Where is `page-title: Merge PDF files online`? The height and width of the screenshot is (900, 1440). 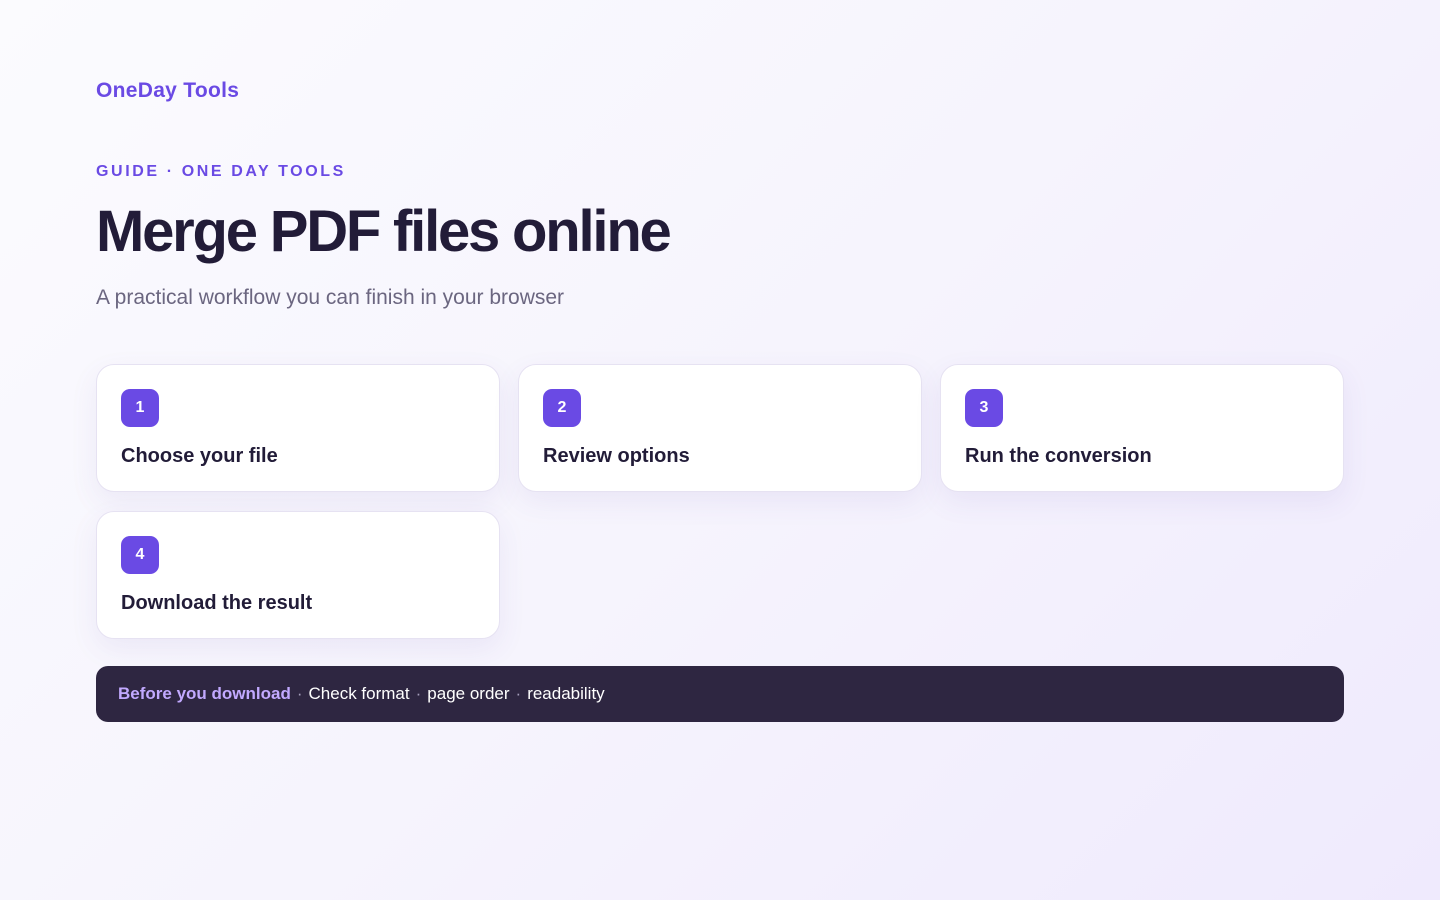
page-title: Merge PDF files online is located at coordinates (384, 231).